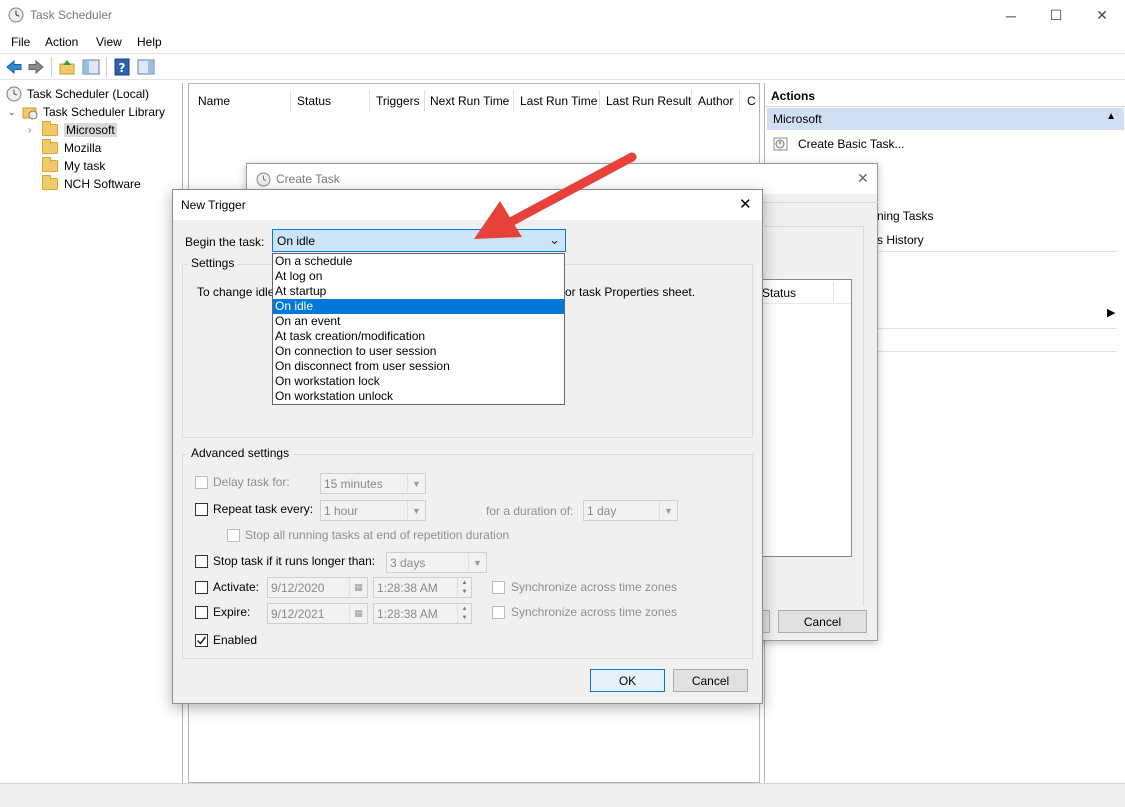  I want to click on task-triggers-list: Status, so click(803, 418).